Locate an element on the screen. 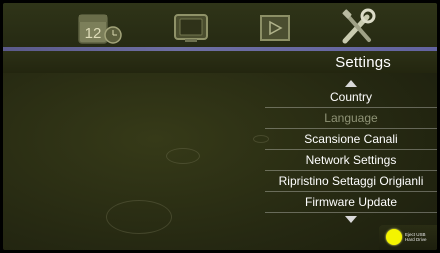  menu-item-language: Language is located at coordinates (351, 118).